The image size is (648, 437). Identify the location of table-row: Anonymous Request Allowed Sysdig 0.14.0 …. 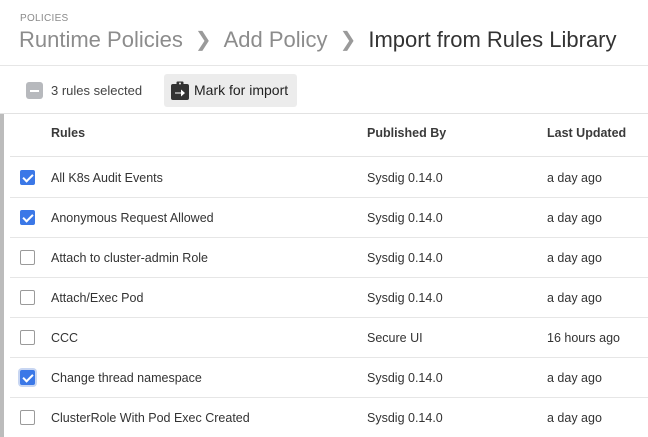
(329, 218).